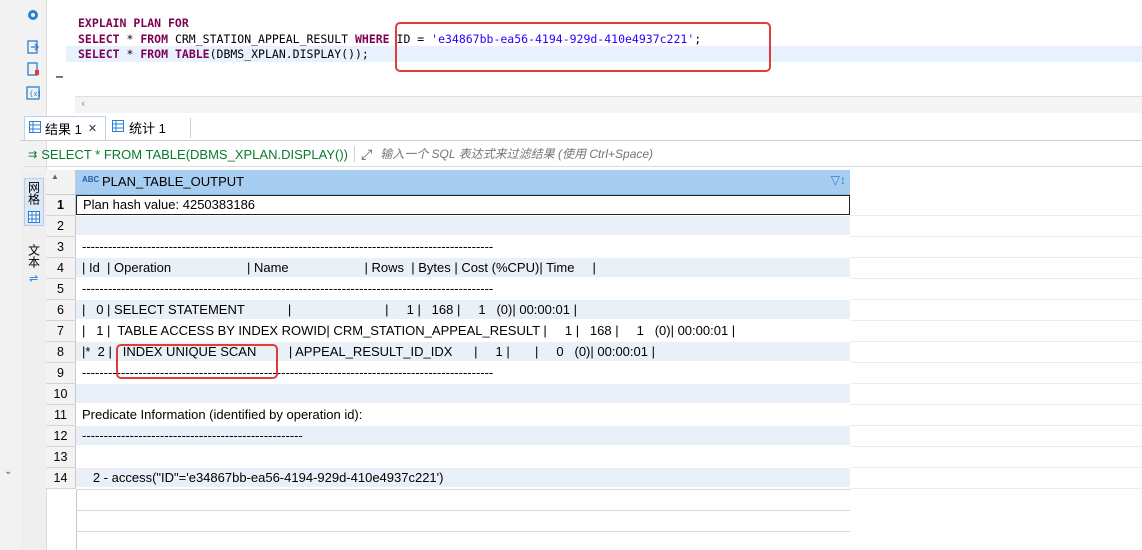  What do you see at coordinates (55, 176) in the screenshot?
I see `lock-icon: ▲` at bounding box center [55, 176].